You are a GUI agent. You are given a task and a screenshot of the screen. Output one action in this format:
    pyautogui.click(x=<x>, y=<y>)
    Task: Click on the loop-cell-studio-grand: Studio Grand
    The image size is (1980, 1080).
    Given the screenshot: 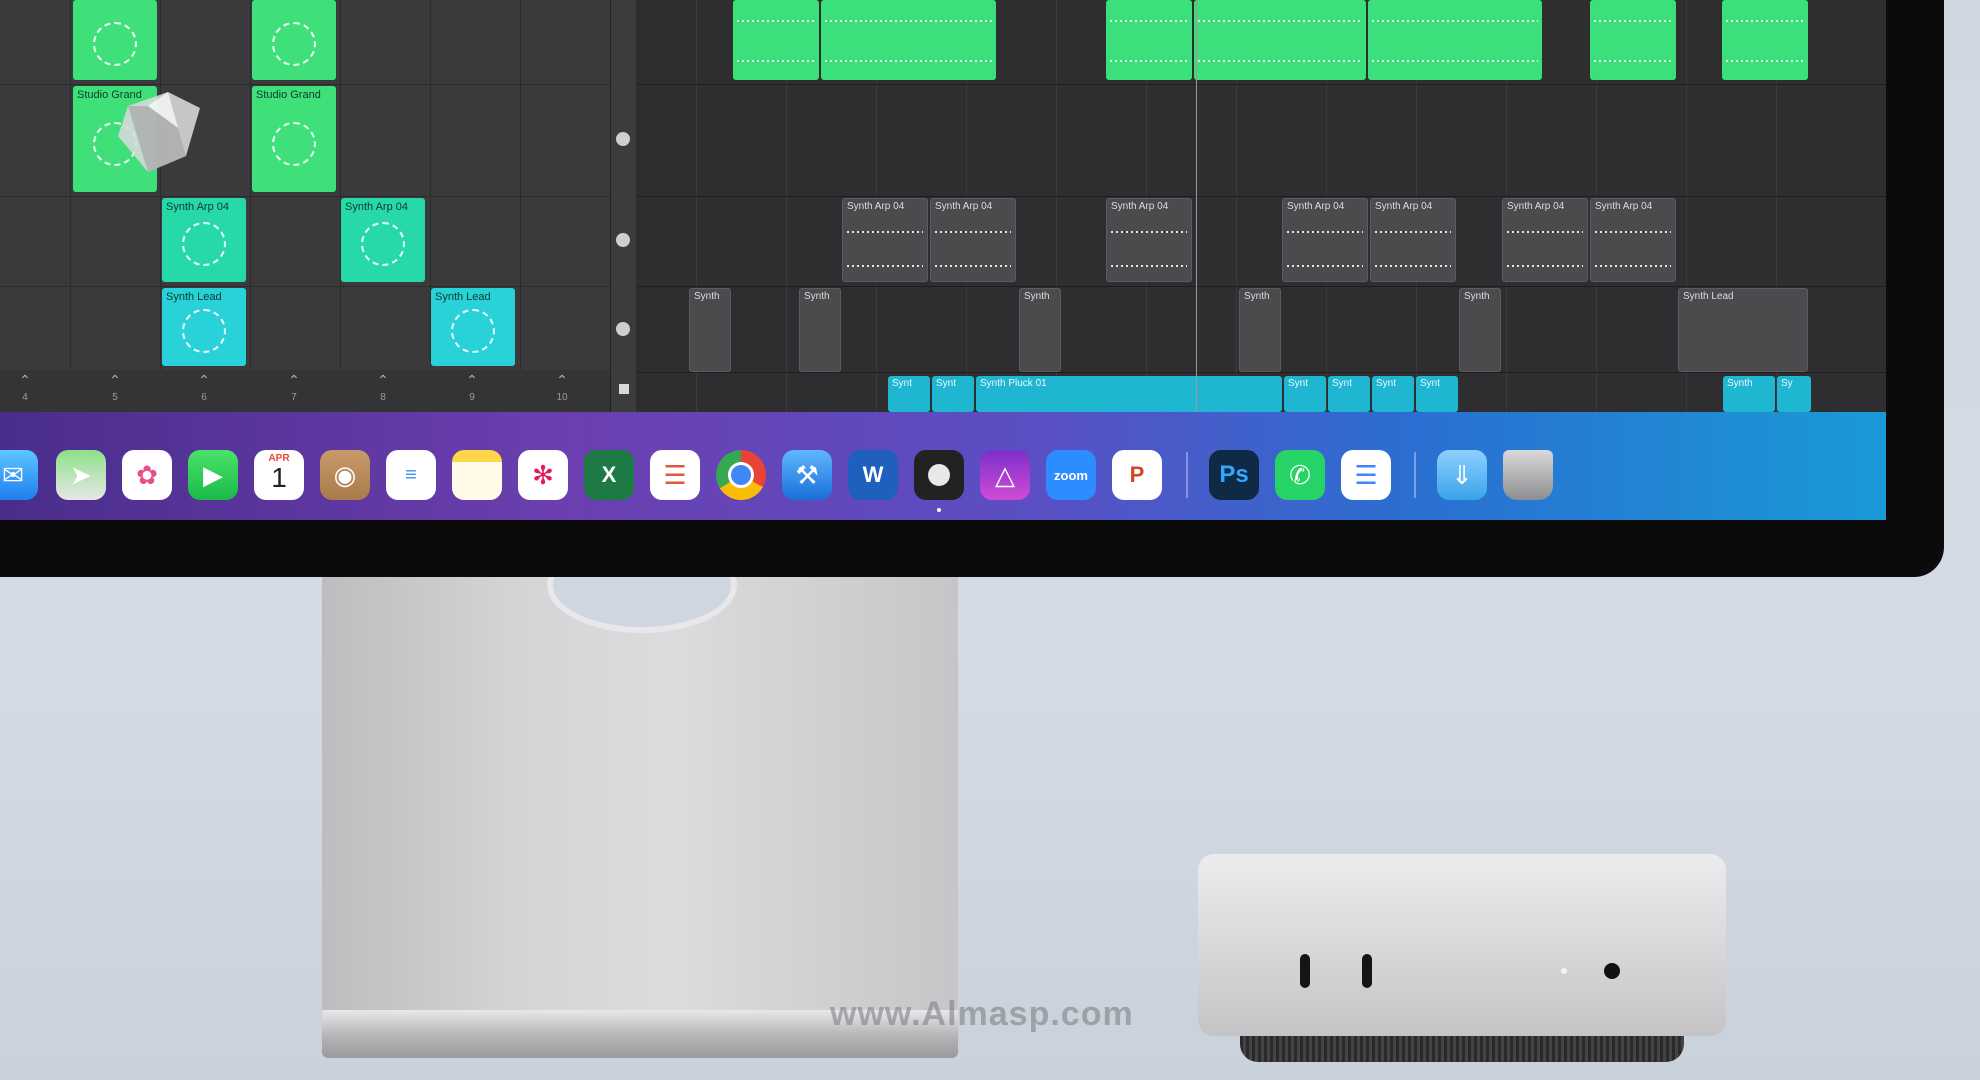 What is the action you would take?
    pyautogui.click(x=294, y=139)
    